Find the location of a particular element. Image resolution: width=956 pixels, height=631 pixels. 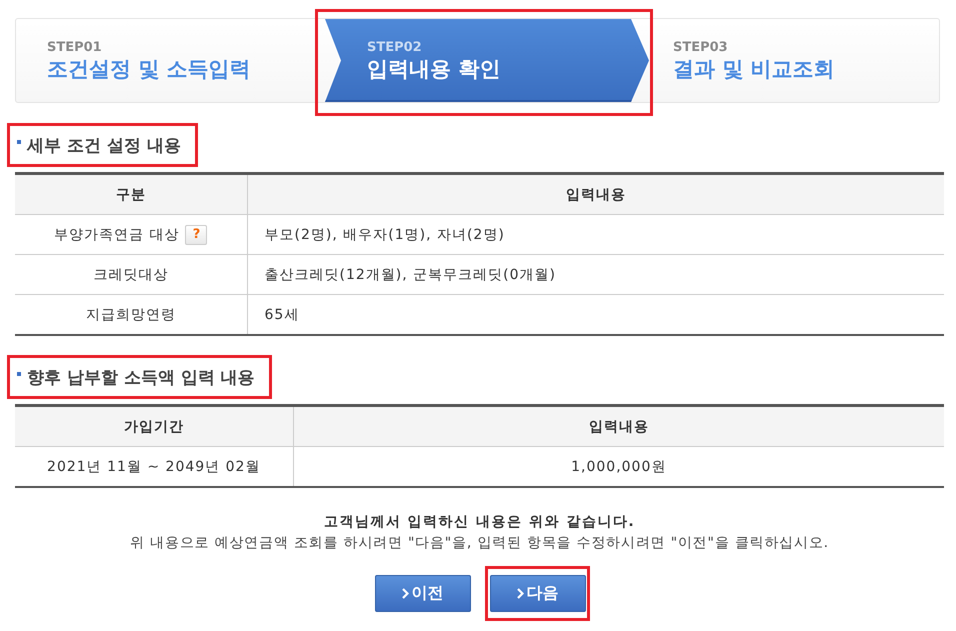

nav-button: 이전 is located at coordinates (422, 593).